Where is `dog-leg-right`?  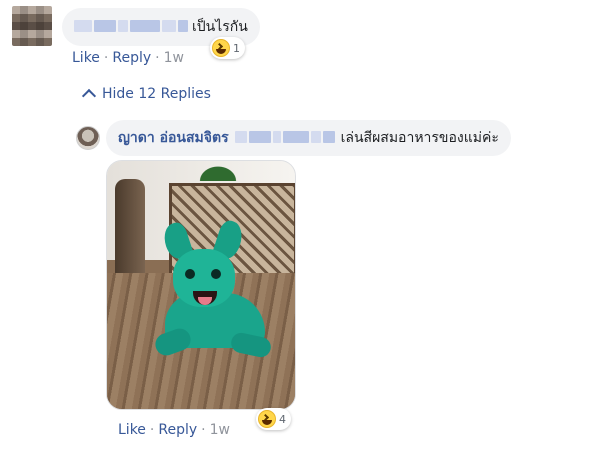 dog-leg-right is located at coordinates (251, 345).